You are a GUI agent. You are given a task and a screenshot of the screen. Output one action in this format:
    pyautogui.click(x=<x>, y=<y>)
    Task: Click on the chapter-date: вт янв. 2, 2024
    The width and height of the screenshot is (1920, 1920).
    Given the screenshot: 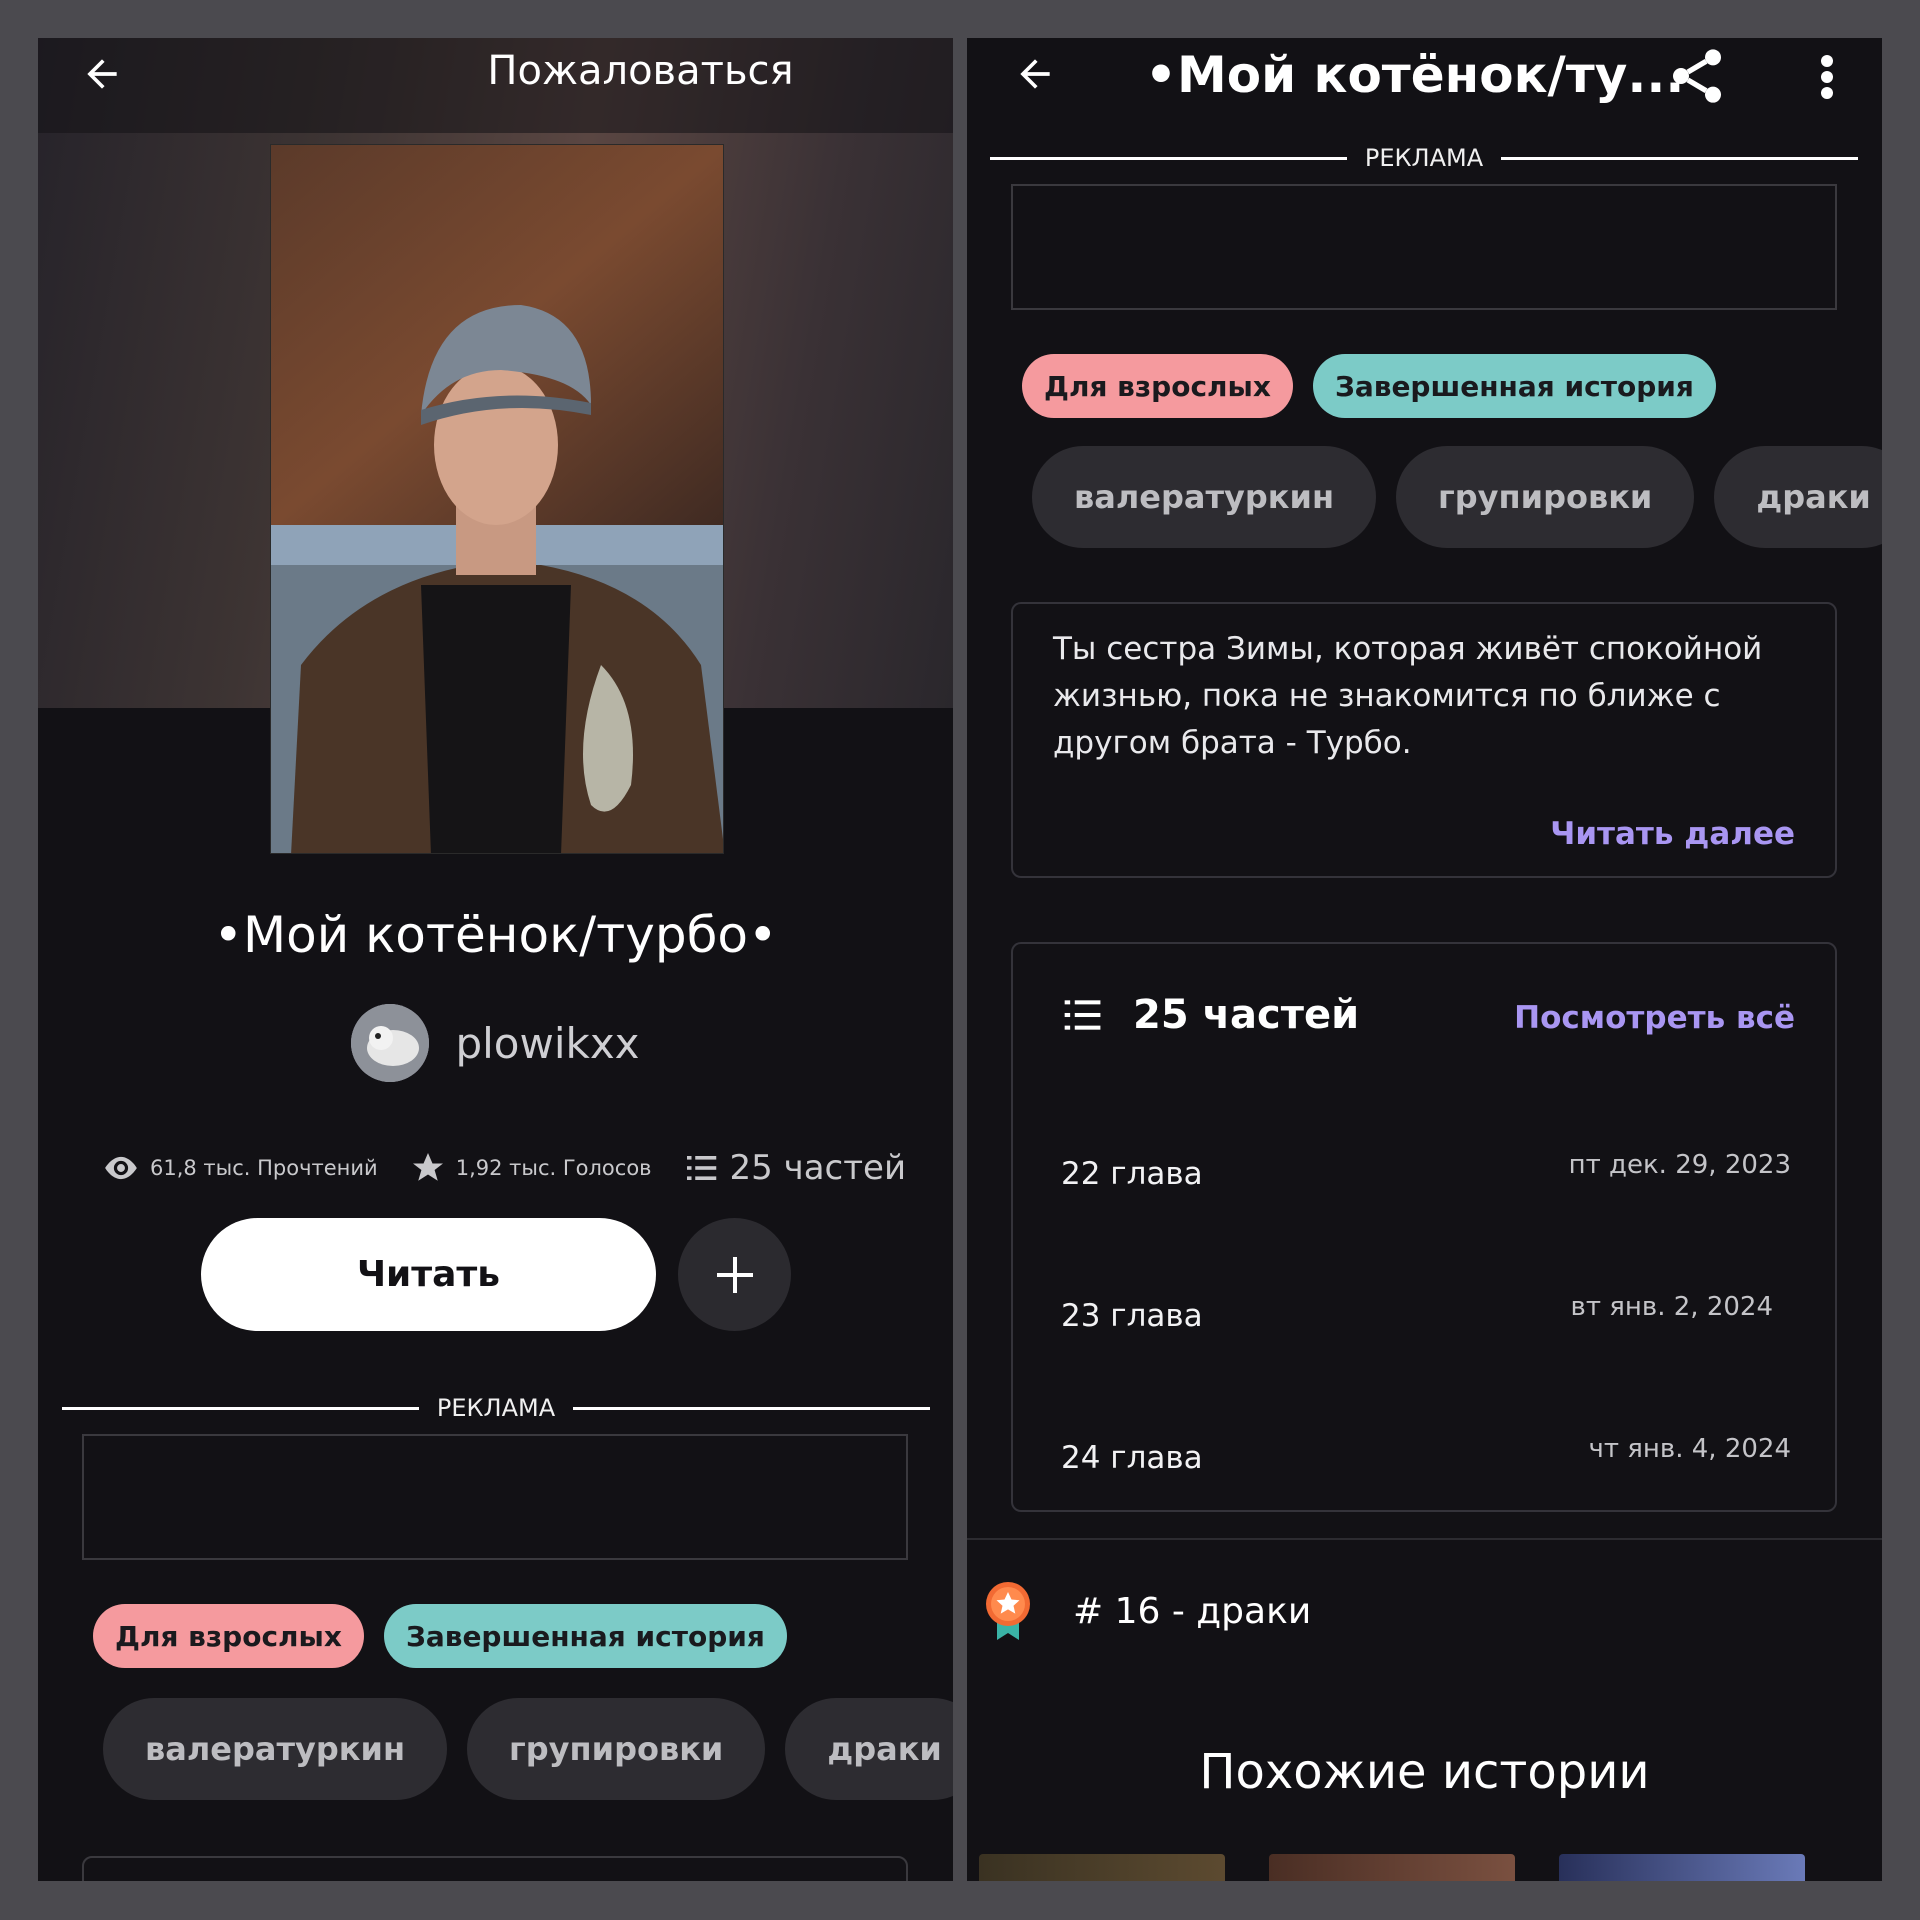 What is the action you would take?
    pyautogui.click(x=1671, y=1307)
    